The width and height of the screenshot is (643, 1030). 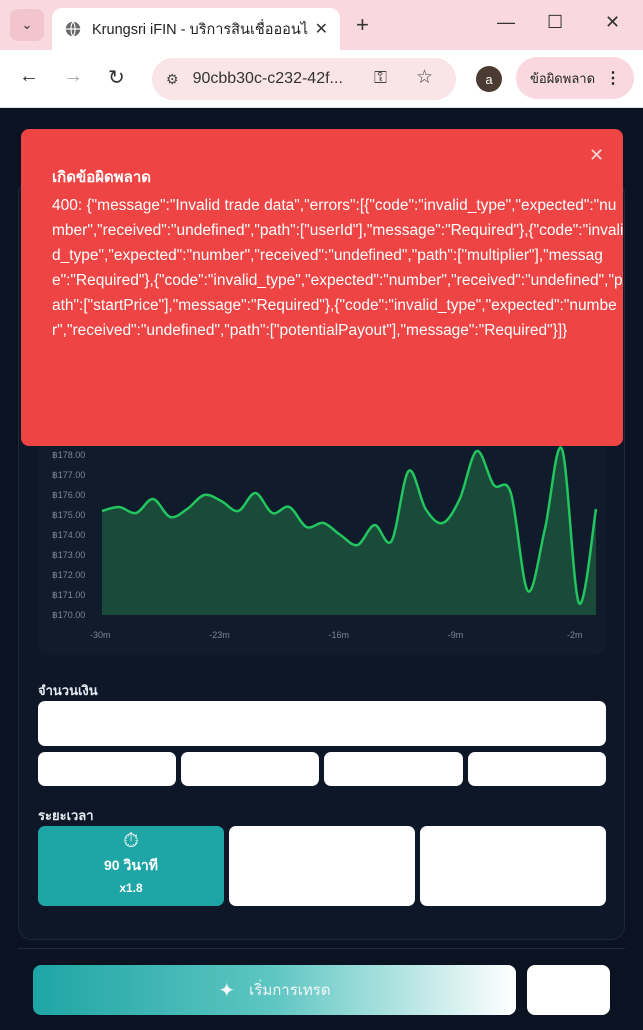 I want to click on amount-label: จำนวนเงิน, so click(x=68, y=690).